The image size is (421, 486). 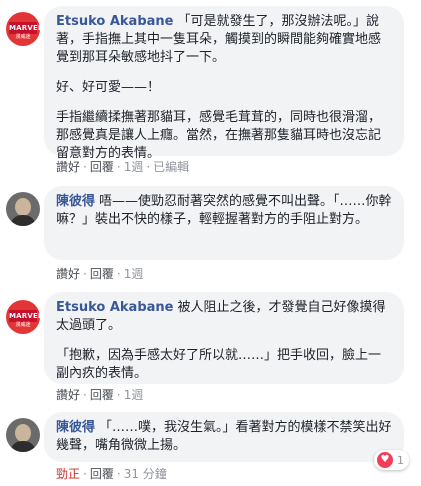 I want to click on paragraph: 「……噗，我沒生氣。」看著對方的模樣不禁笑出好幾聲，嘴角微微上揚。, so click(x=224, y=436).